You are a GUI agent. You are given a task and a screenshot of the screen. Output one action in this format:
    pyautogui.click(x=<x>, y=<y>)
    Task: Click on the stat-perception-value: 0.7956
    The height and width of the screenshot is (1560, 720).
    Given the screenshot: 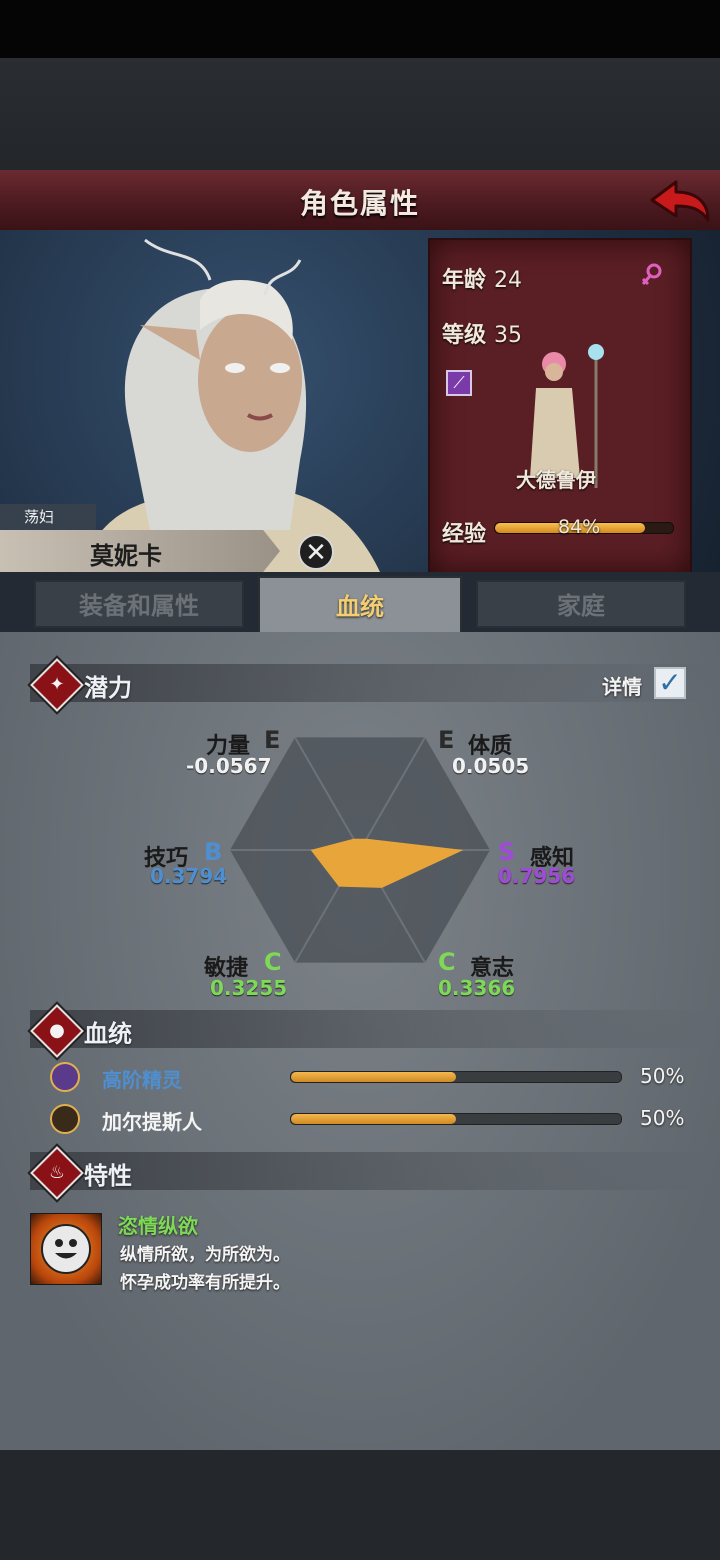 What is the action you would take?
    pyautogui.click(x=537, y=876)
    